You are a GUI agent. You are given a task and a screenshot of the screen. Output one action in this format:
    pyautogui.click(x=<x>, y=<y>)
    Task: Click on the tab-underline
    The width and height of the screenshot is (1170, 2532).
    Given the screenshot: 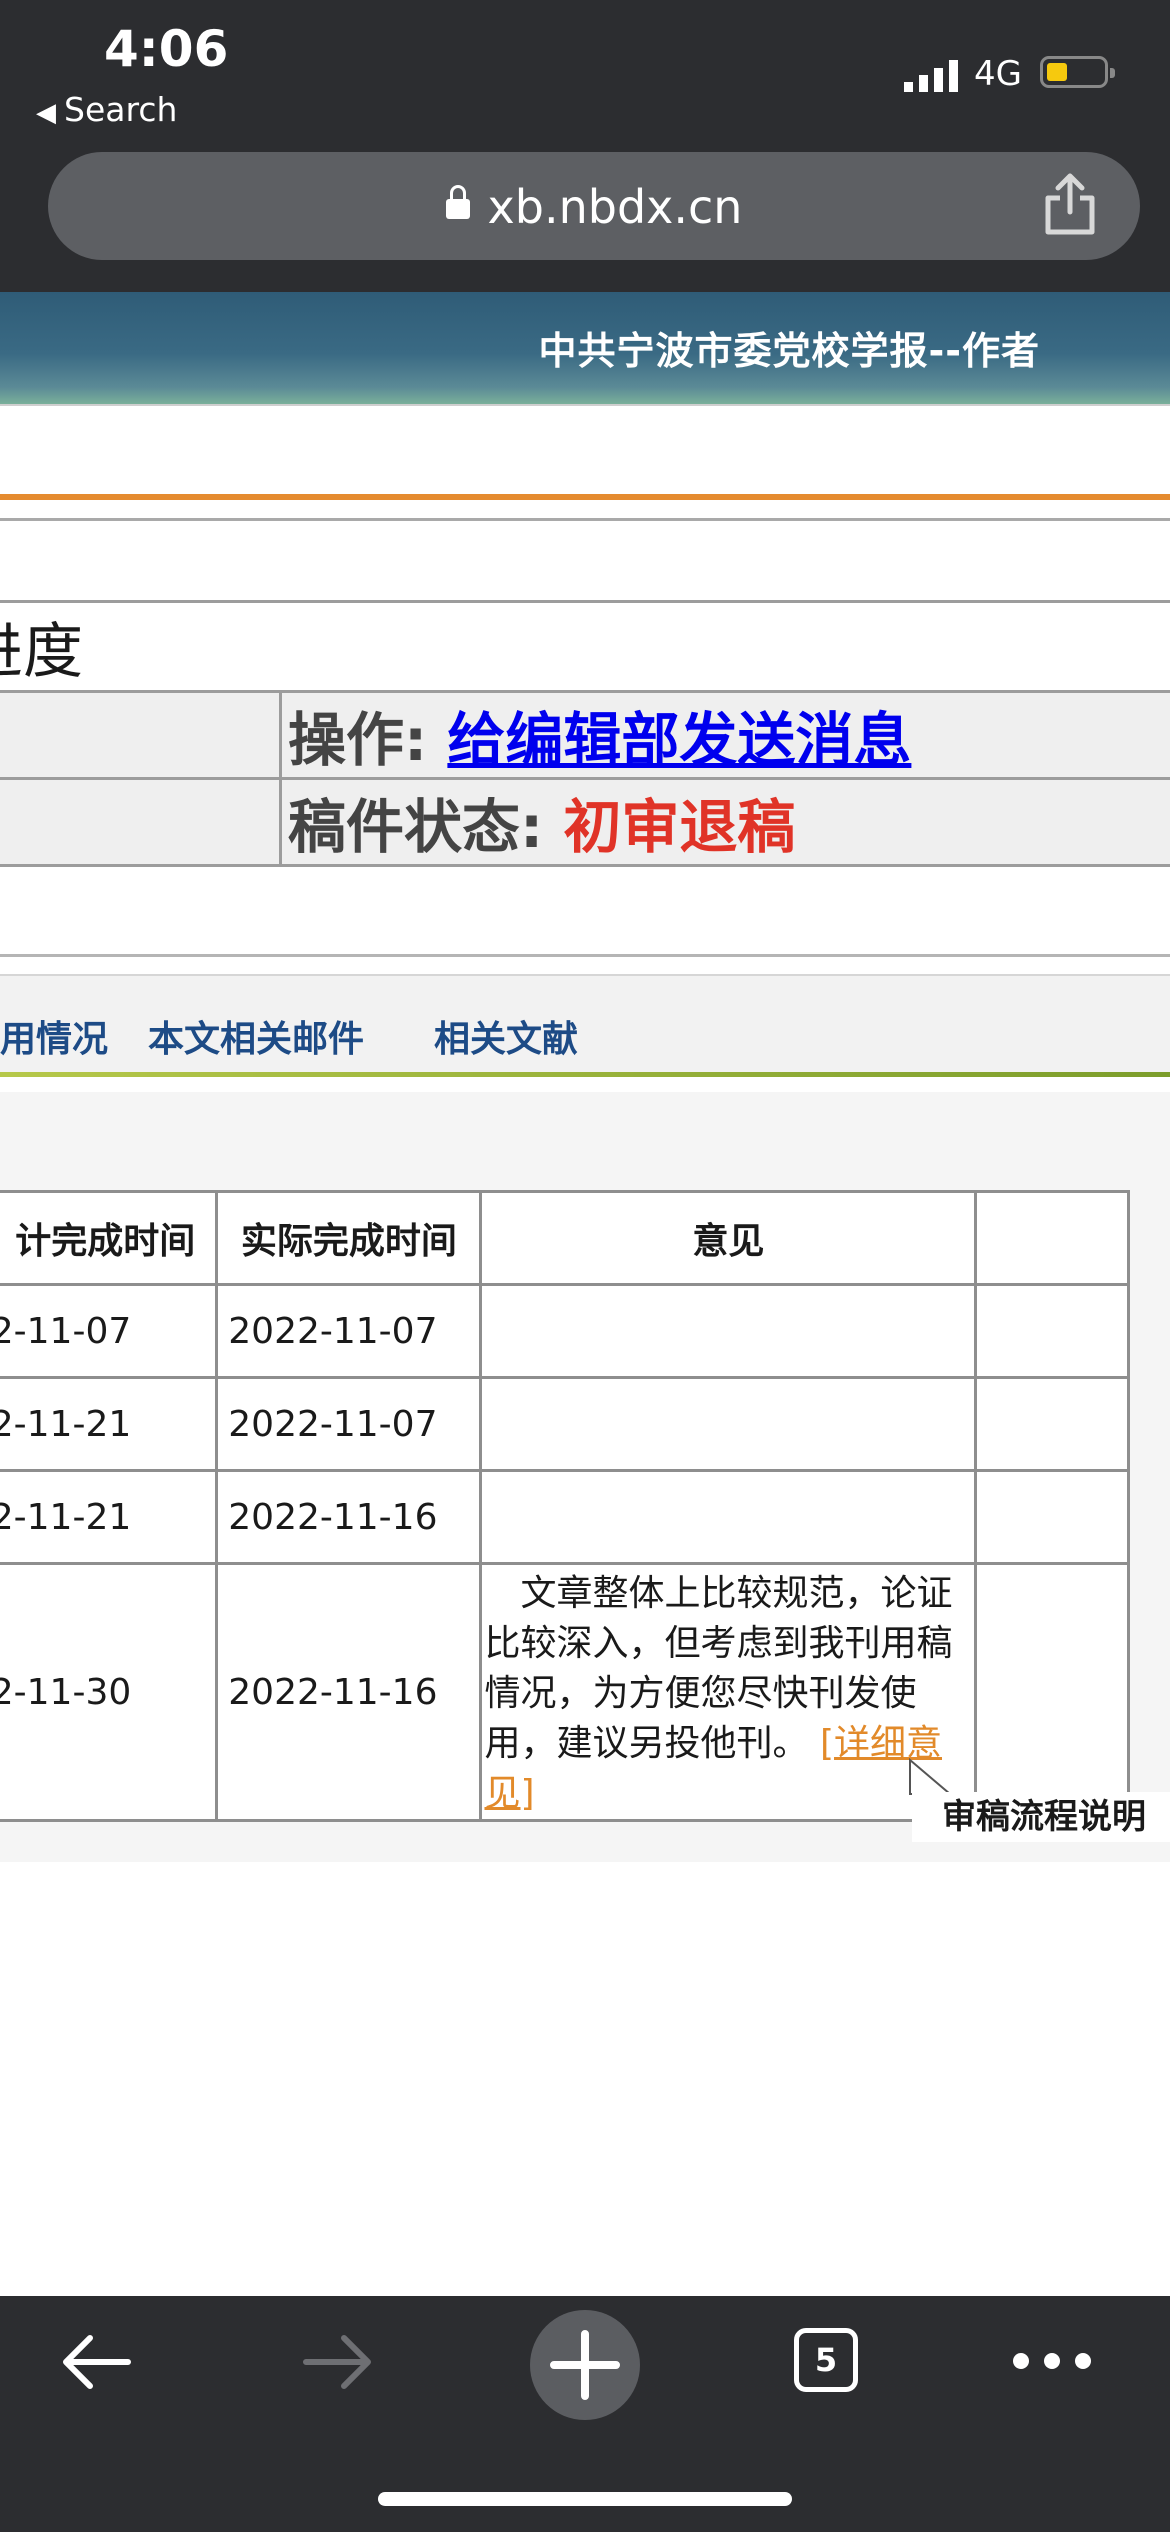 What is the action you would take?
    pyautogui.click(x=585, y=1074)
    